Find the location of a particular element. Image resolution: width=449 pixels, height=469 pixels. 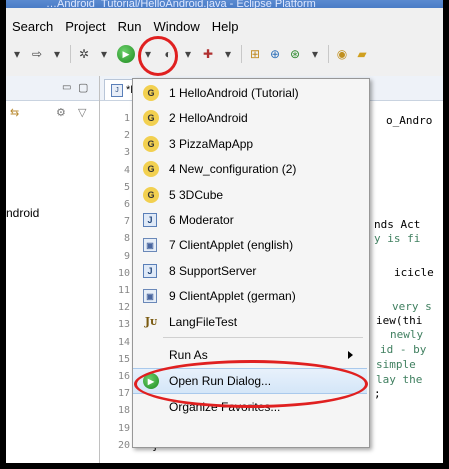

line-number: 13 is located at coordinates (123, 325).